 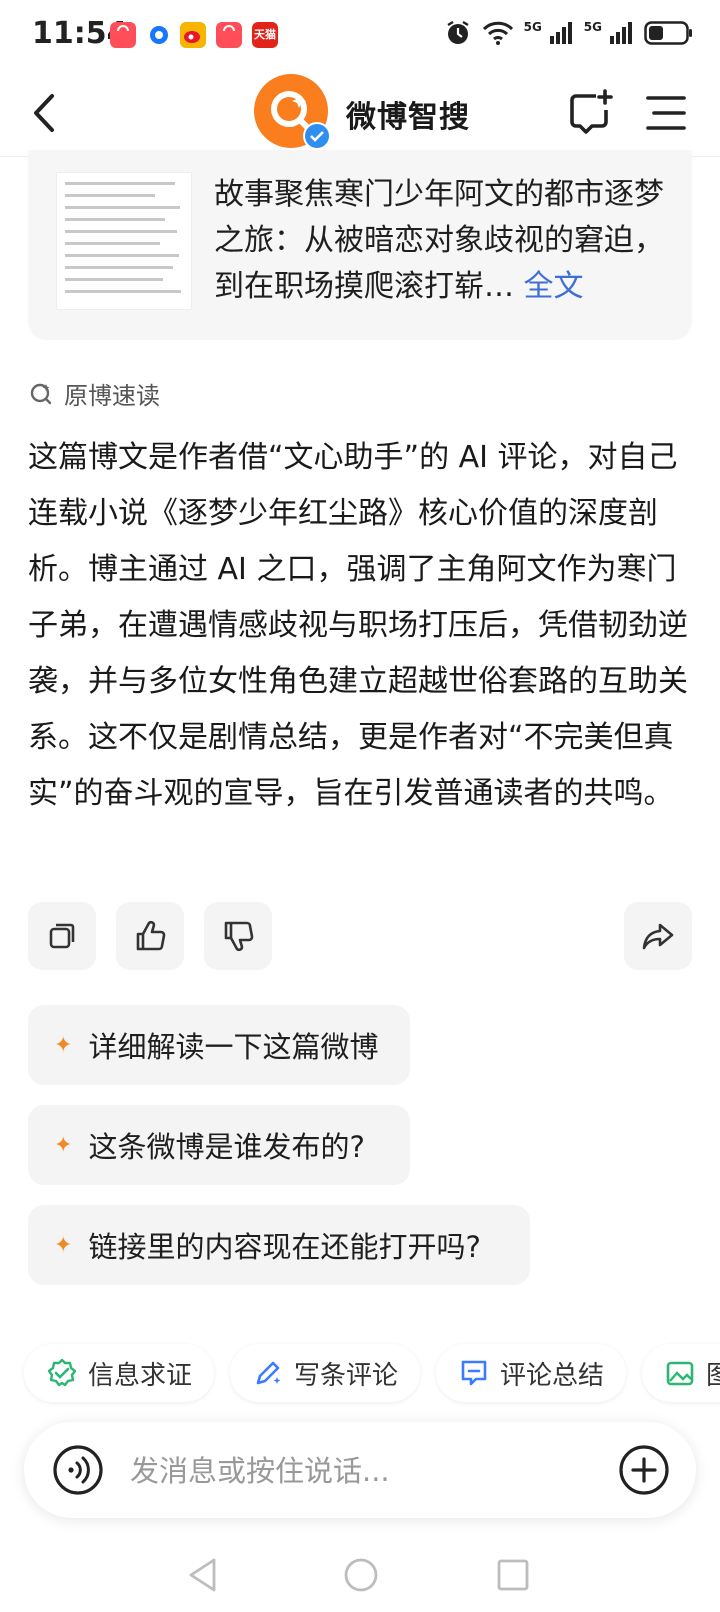 I want to click on like-button, so click(x=150, y=936).